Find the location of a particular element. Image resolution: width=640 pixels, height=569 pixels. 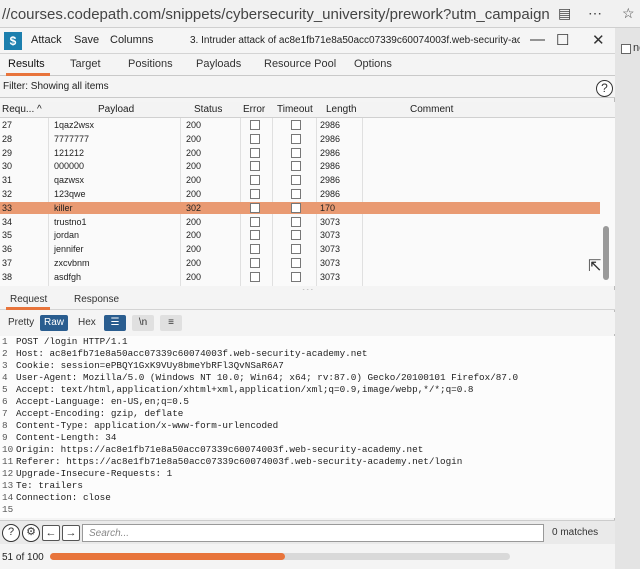

tab-payloads: Payloads is located at coordinates (218, 64).